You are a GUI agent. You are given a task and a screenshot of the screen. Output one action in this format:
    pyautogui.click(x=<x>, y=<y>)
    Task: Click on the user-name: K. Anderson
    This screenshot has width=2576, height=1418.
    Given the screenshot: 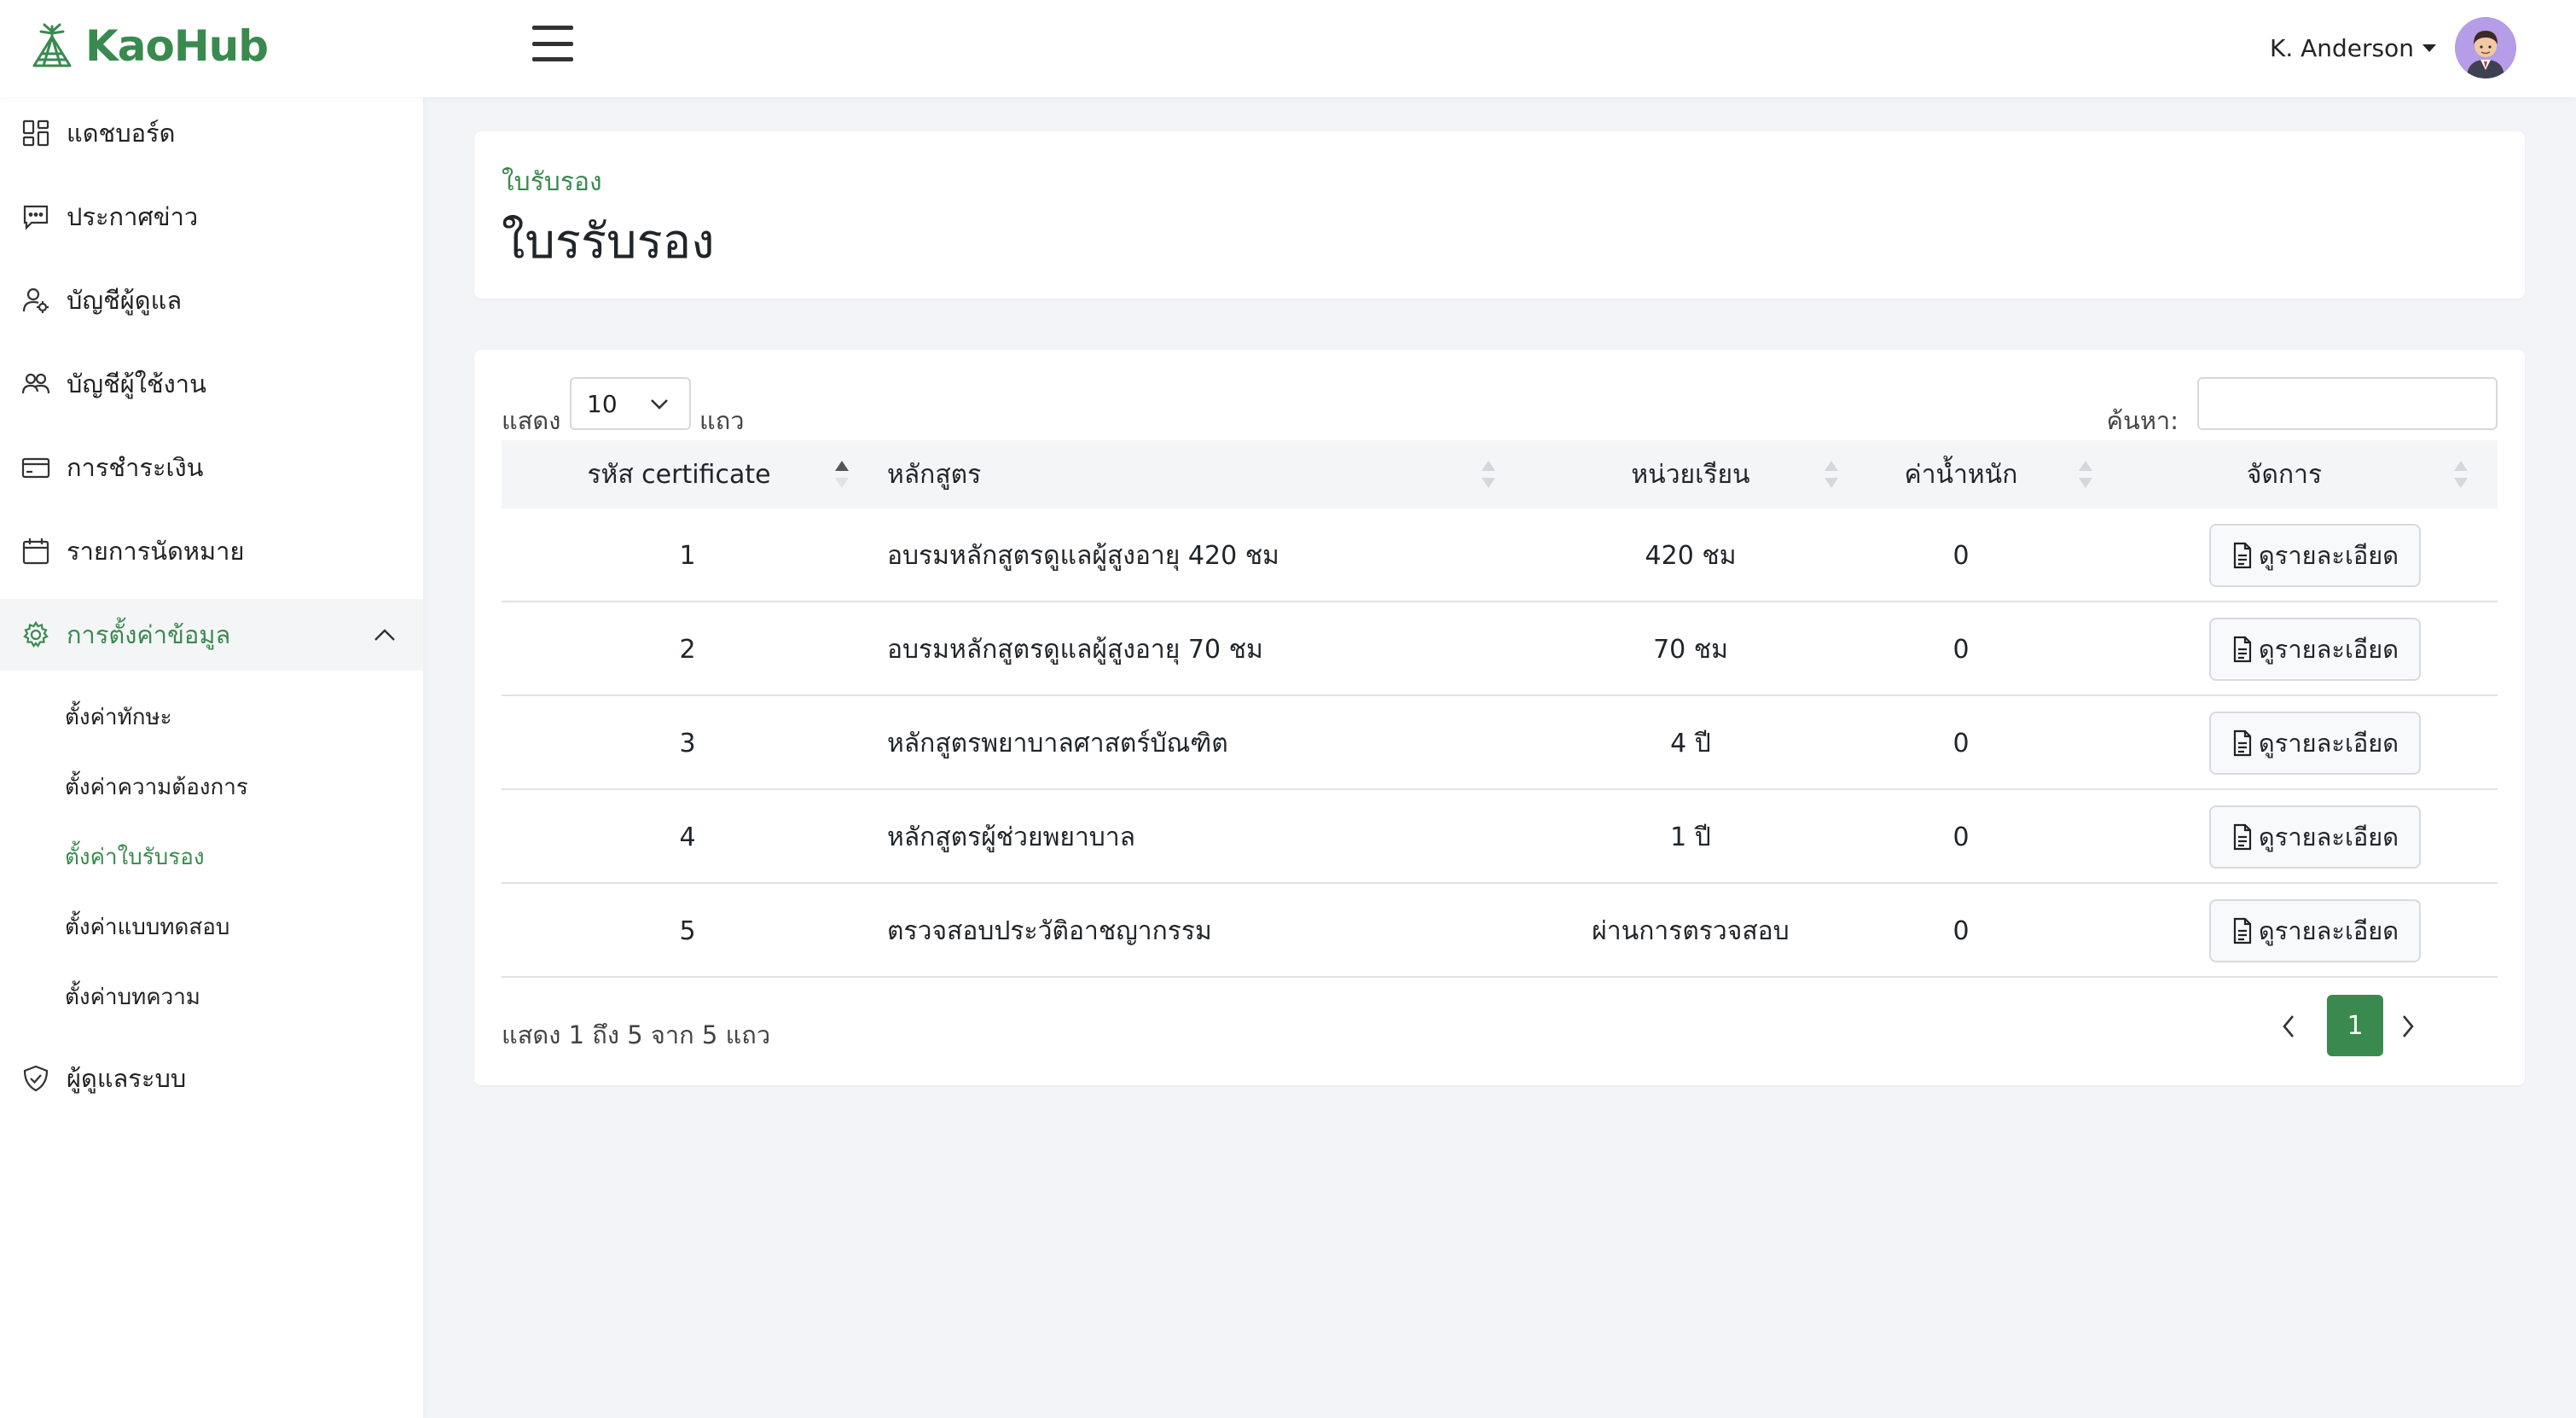 What is the action you would take?
    pyautogui.click(x=2341, y=47)
    